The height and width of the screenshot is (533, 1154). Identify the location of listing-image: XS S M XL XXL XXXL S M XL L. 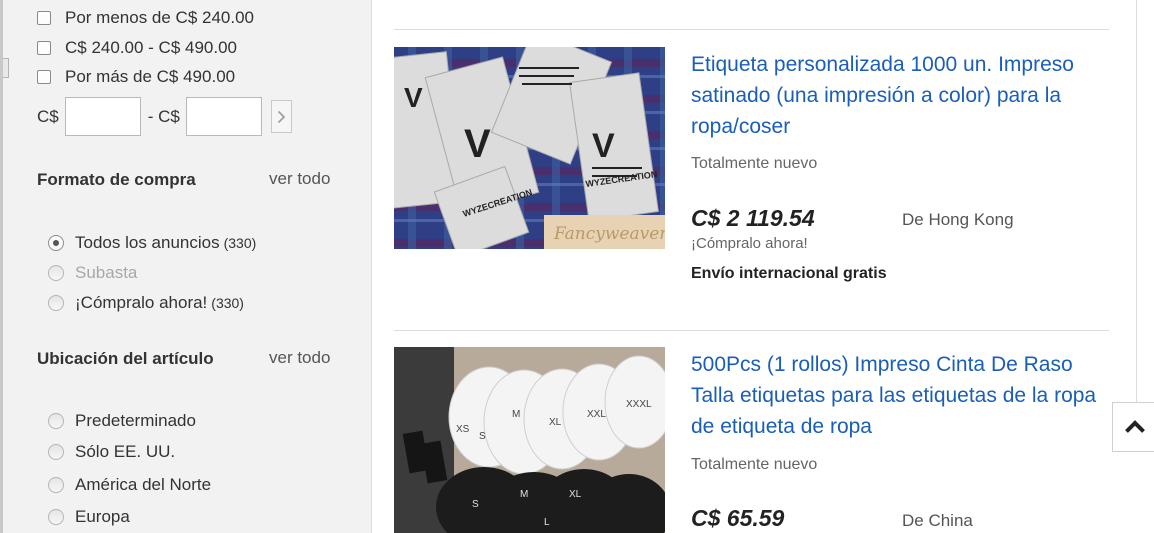
(529, 440).